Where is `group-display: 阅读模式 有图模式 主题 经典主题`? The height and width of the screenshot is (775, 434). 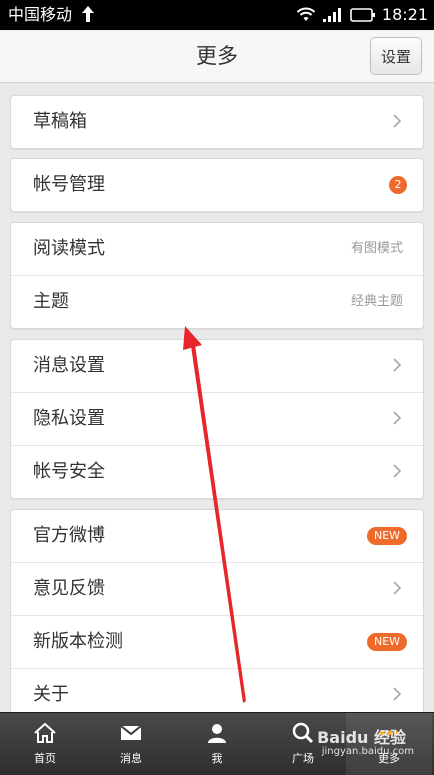
group-display: 阅读模式 有图模式 主题 经典主题 is located at coordinates (217, 275).